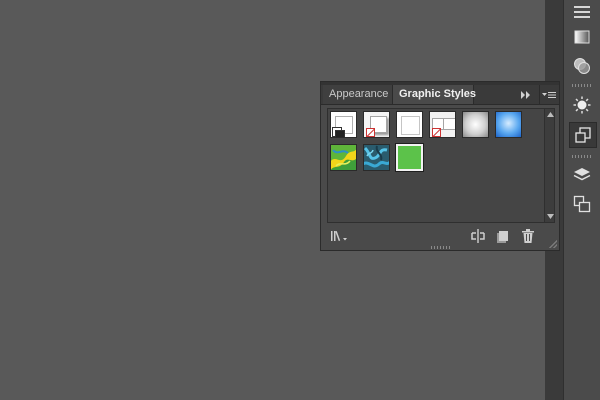  What do you see at coordinates (549, 165) in the screenshot?
I see `swatch-list-scrollbar` at bounding box center [549, 165].